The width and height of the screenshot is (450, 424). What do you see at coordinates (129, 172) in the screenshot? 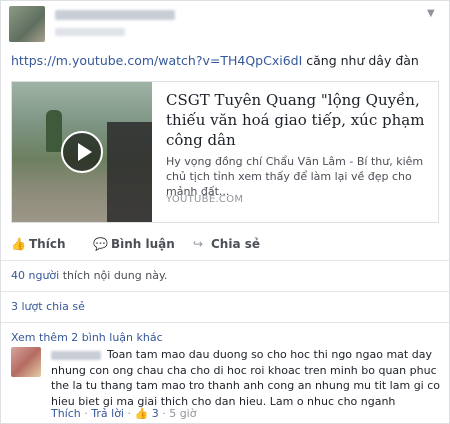
I see `thumbnail-shadow` at bounding box center [129, 172].